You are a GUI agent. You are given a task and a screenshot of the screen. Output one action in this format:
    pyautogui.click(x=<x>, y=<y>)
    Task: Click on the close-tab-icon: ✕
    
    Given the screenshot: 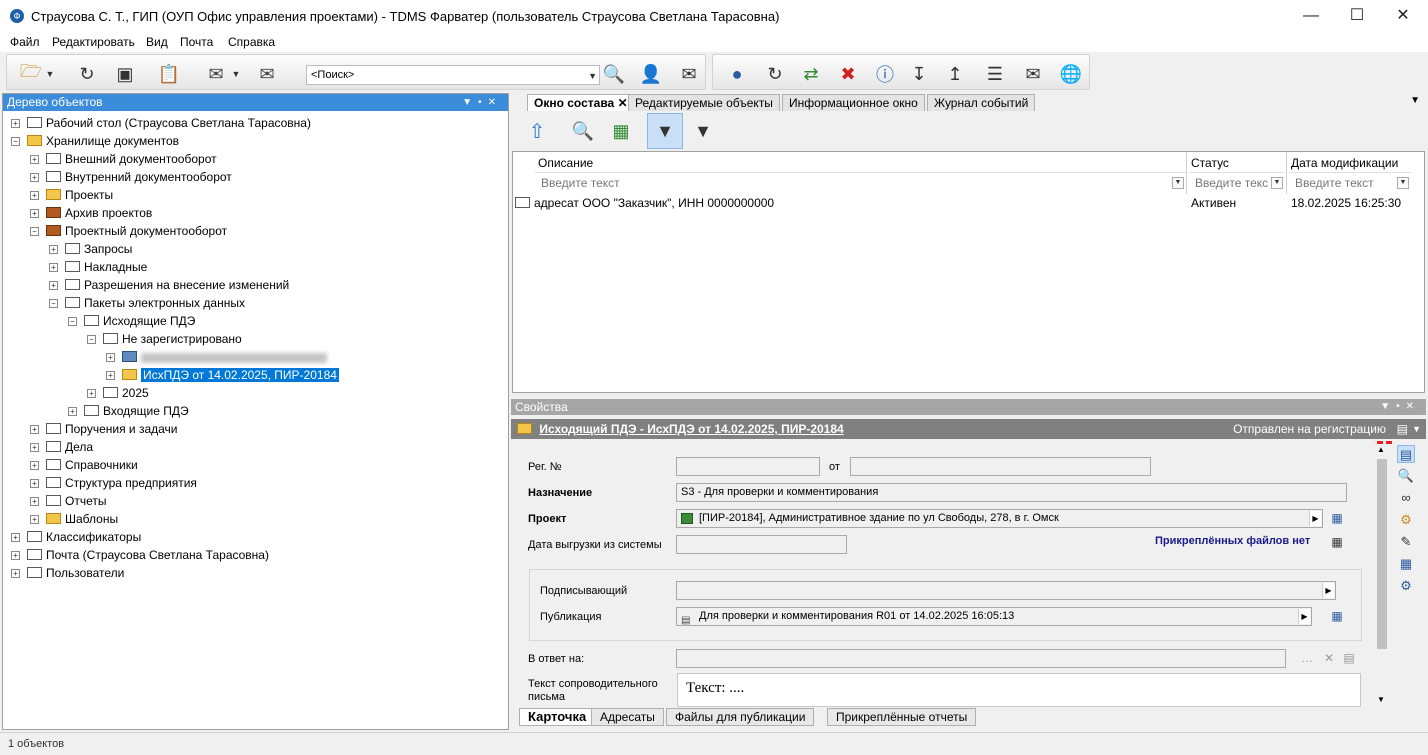 What is the action you would take?
    pyautogui.click(x=623, y=103)
    